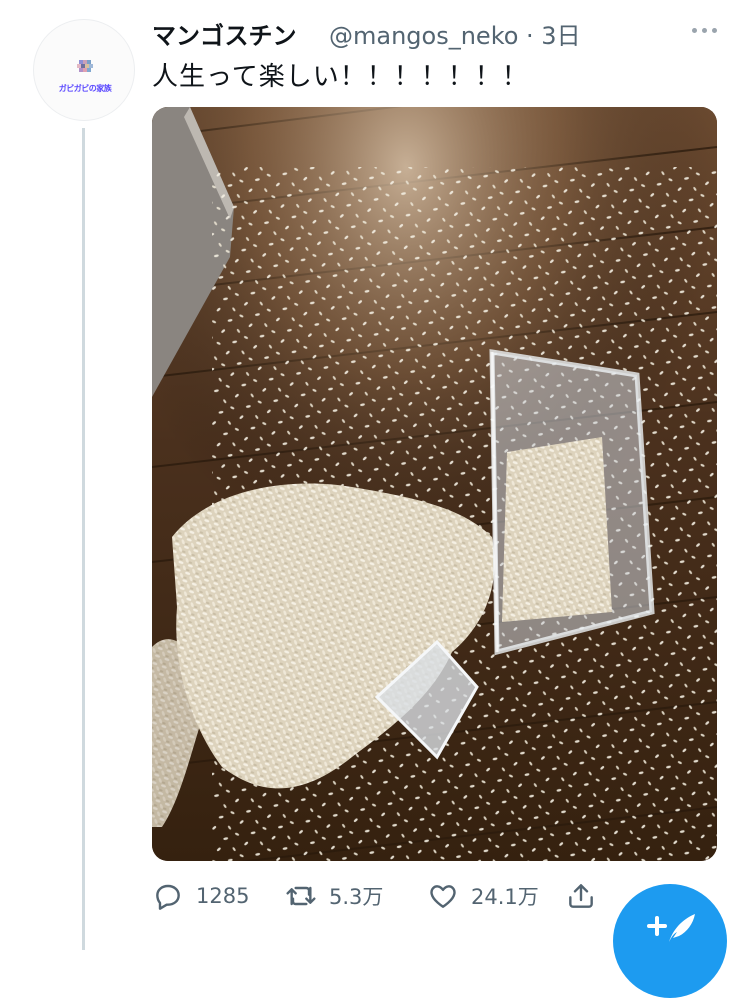  What do you see at coordinates (224, 33) in the screenshot?
I see `display-name: マンゴスチン` at bounding box center [224, 33].